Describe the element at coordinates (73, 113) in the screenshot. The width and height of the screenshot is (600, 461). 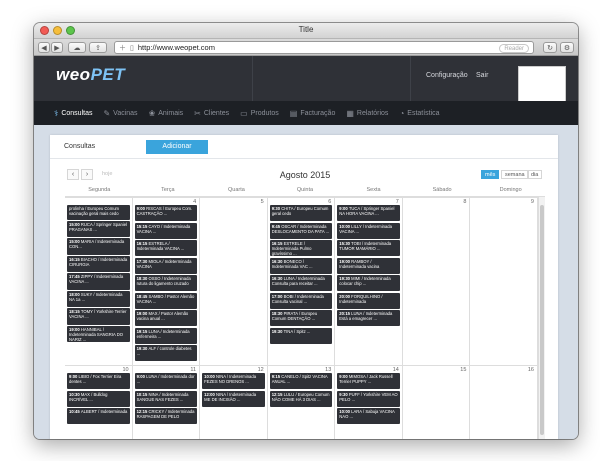
I see `nav-item-0: ⚕ Consultas` at that location.